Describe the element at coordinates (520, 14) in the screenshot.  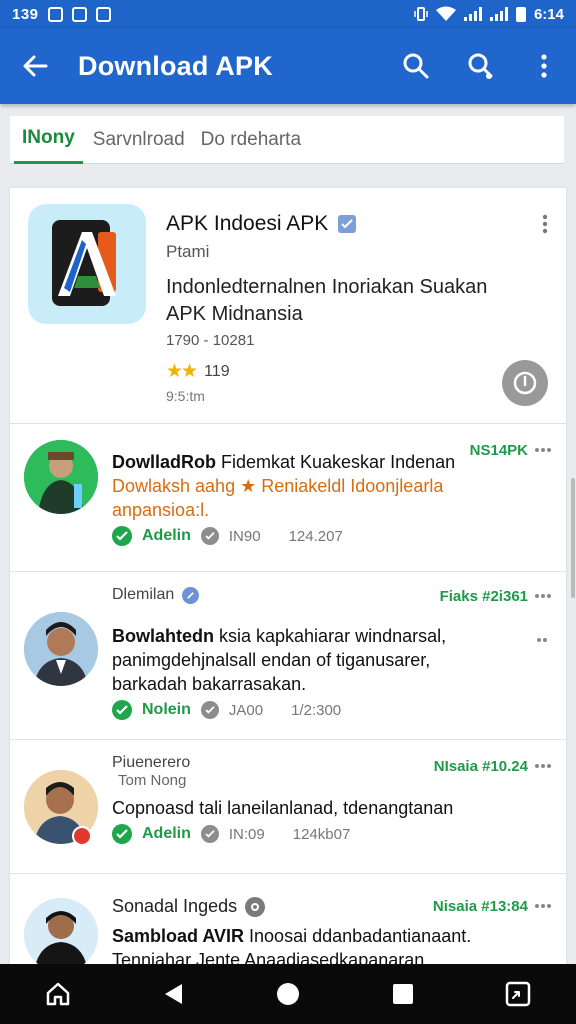
I see `battery-icon` at that location.